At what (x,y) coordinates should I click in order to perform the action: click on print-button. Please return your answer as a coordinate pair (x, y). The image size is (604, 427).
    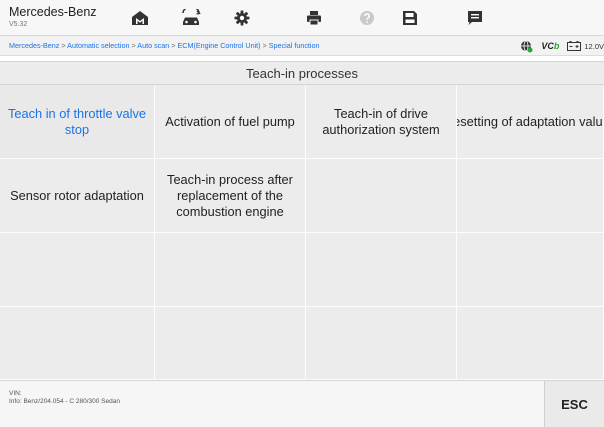
    Looking at the image, I should click on (314, 18).